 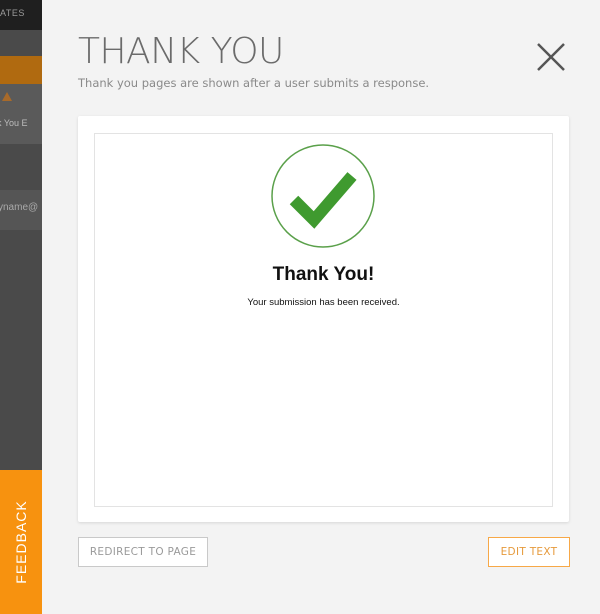 I want to click on check-circle-icon, so click(x=323, y=196).